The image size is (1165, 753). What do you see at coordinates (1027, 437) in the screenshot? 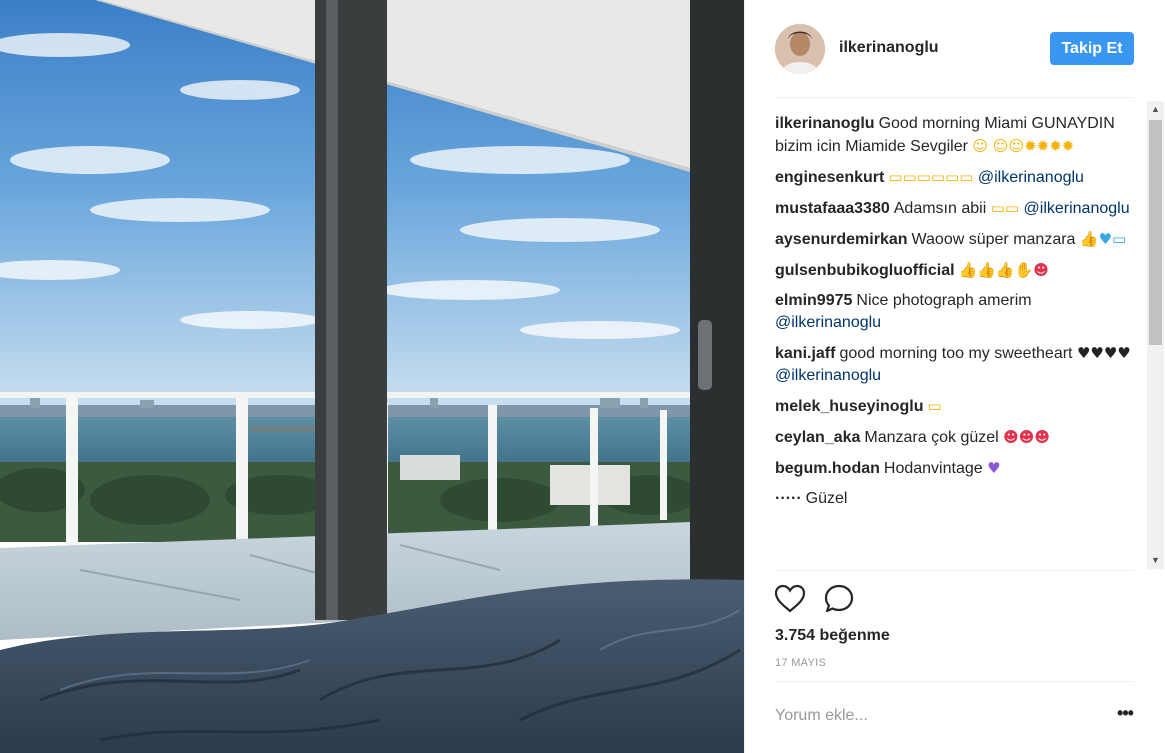
I see `comment-emoji: ☻☻☻` at bounding box center [1027, 437].